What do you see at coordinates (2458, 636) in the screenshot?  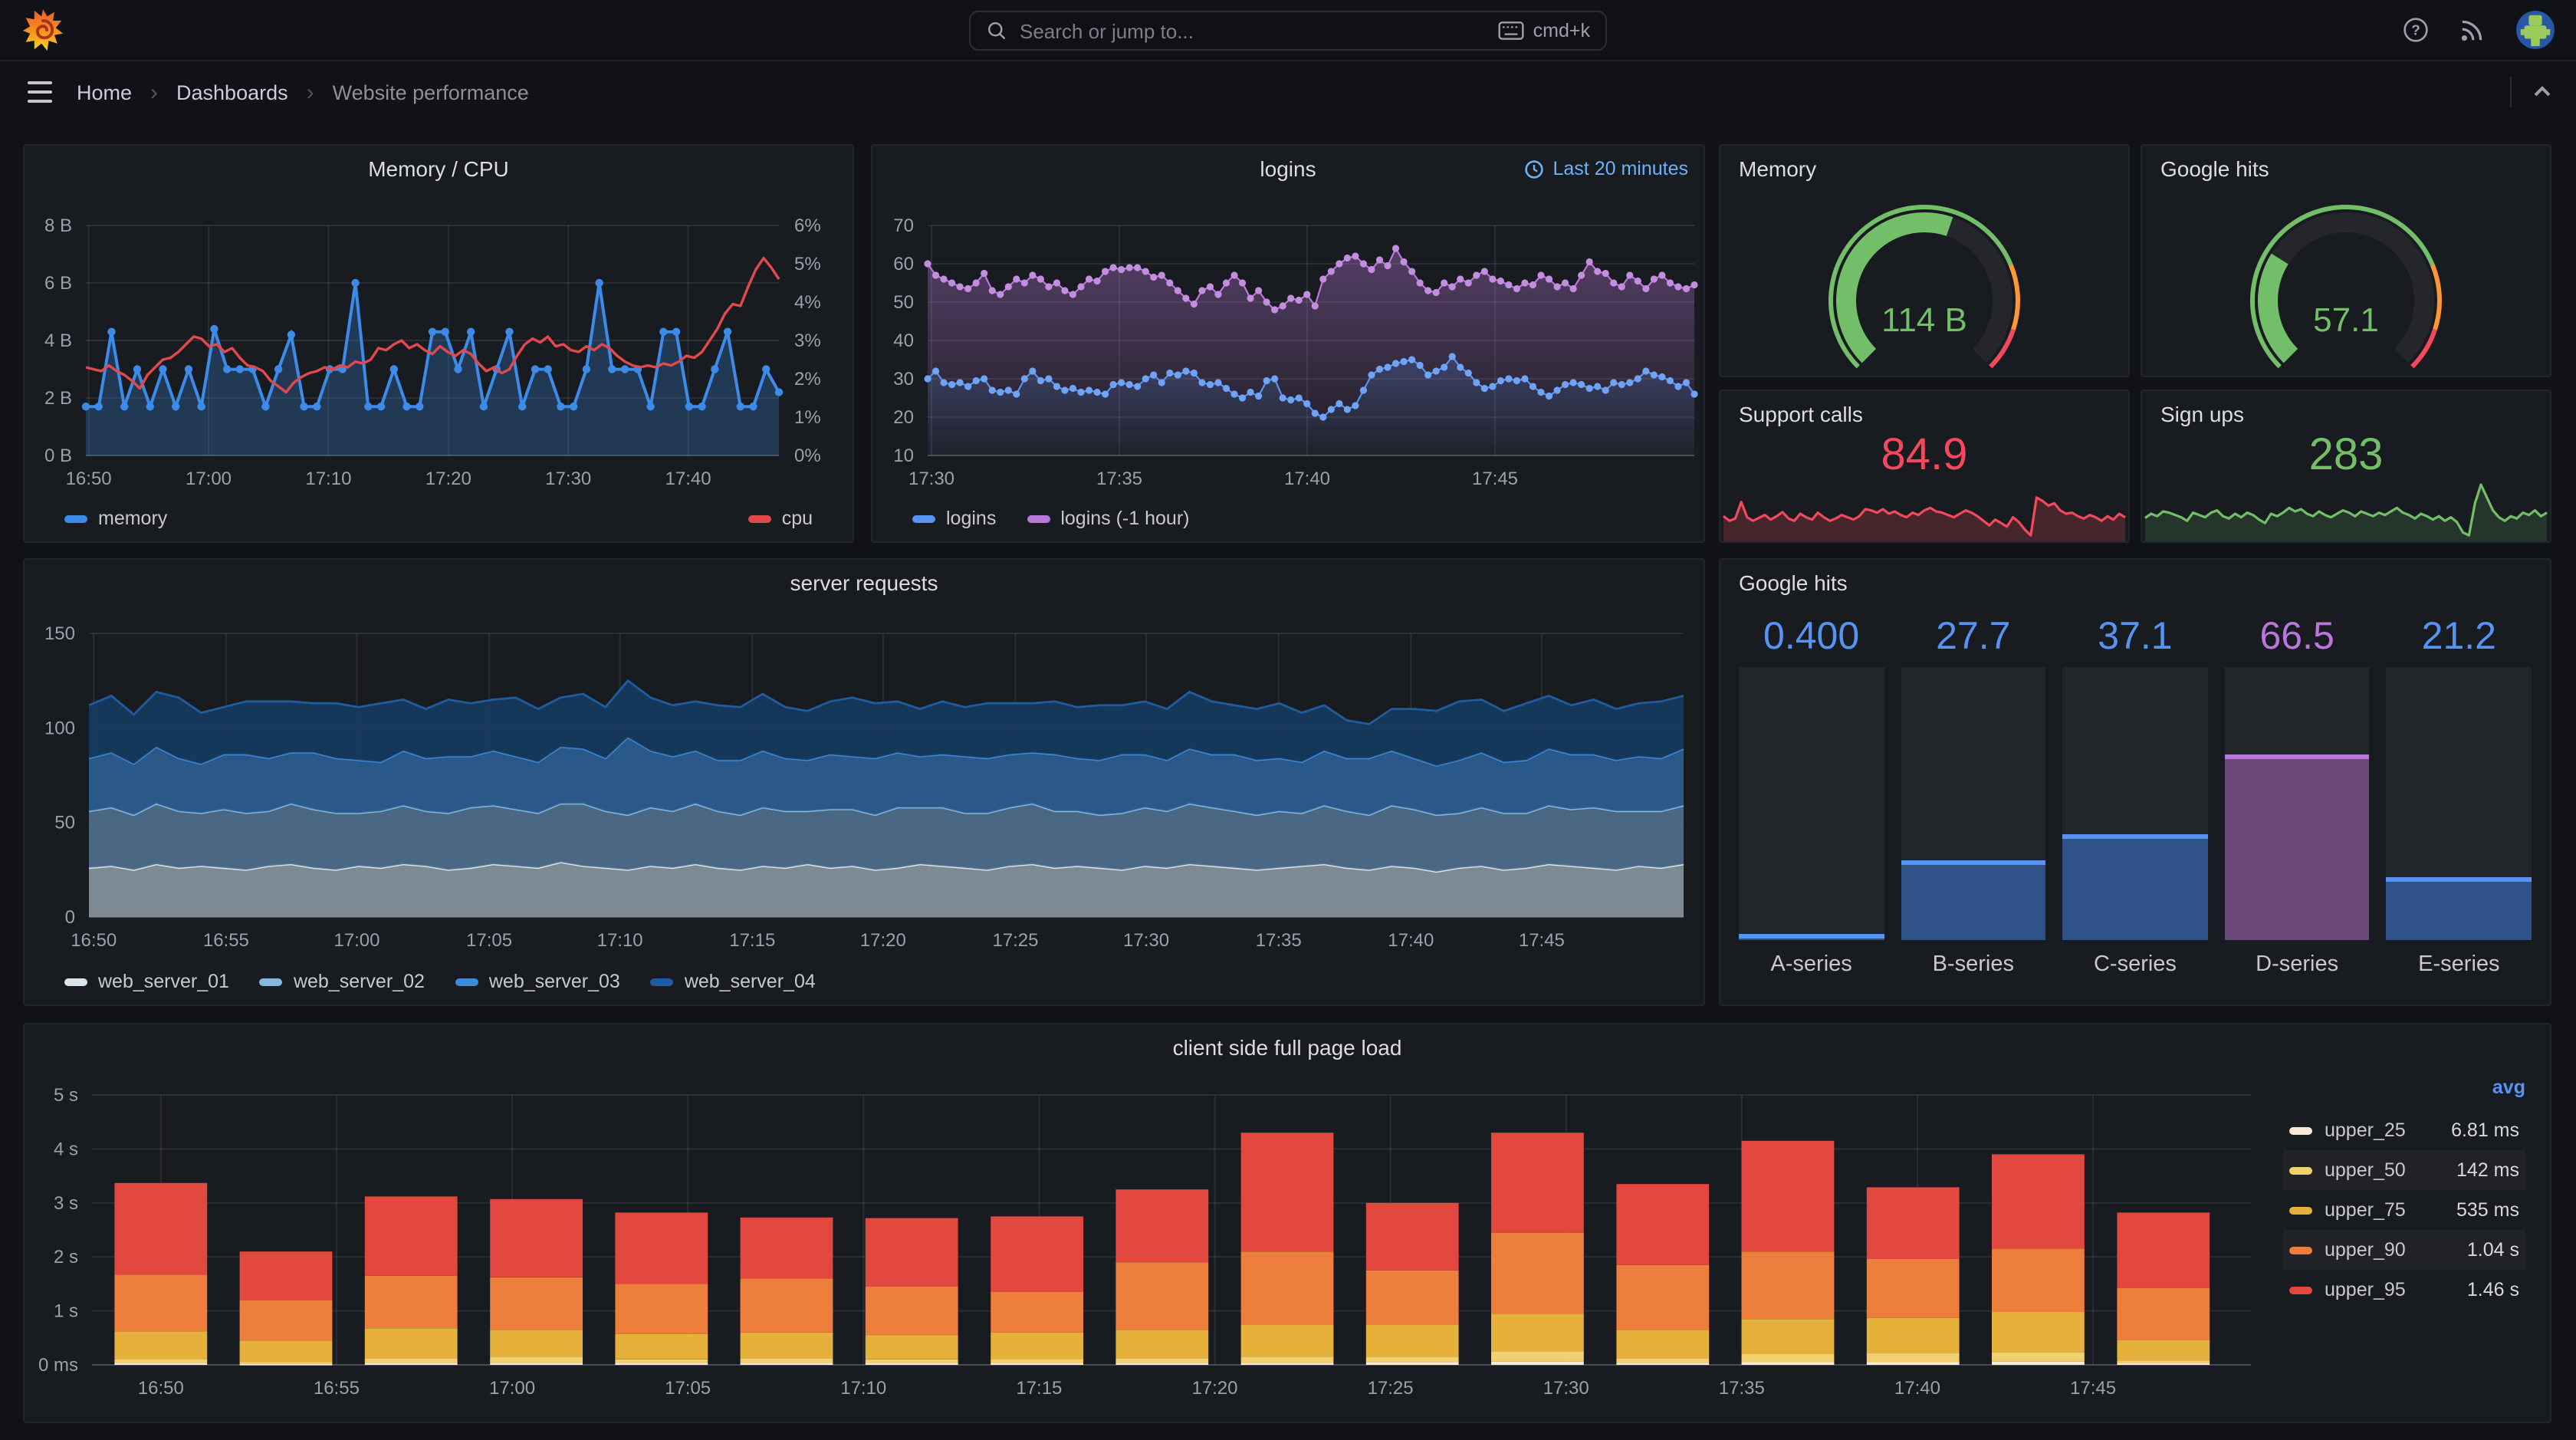 I see `bar-gauge-value: 21.2` at bounding box center [2458, 636].